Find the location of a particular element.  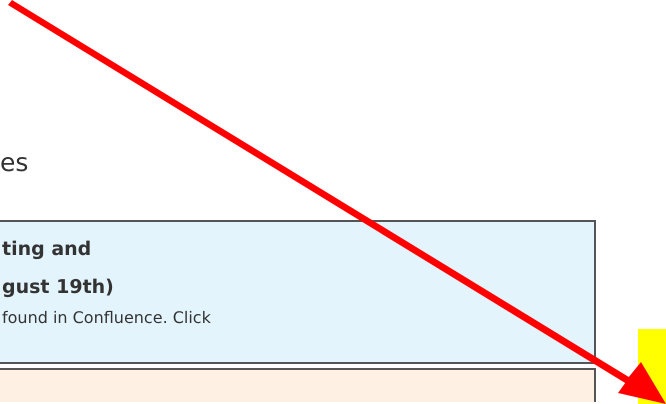

panel-text: found in Confluence. Click is located at coordinates (106, 318).